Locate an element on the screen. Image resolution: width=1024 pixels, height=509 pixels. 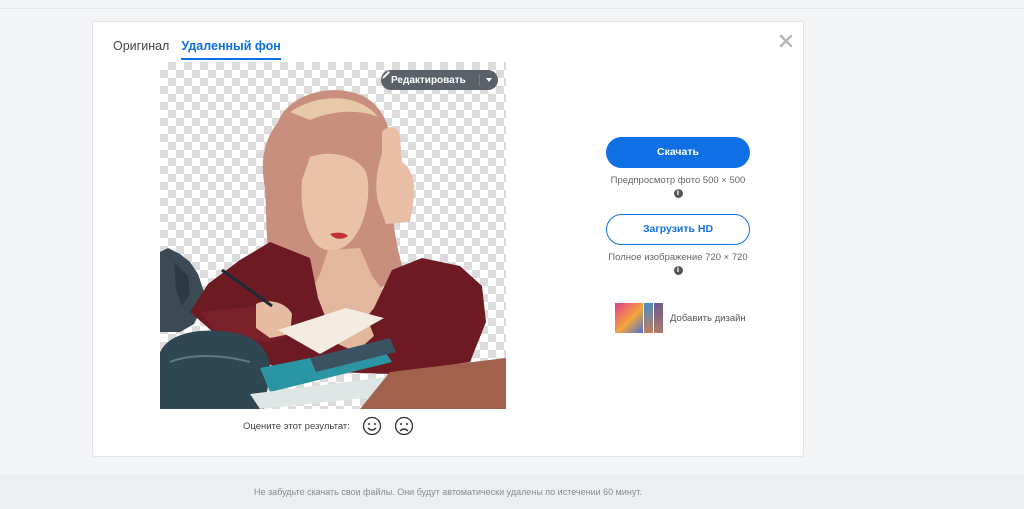
add-design-button: Добавить дизайн is located at coordinates (680, 318).